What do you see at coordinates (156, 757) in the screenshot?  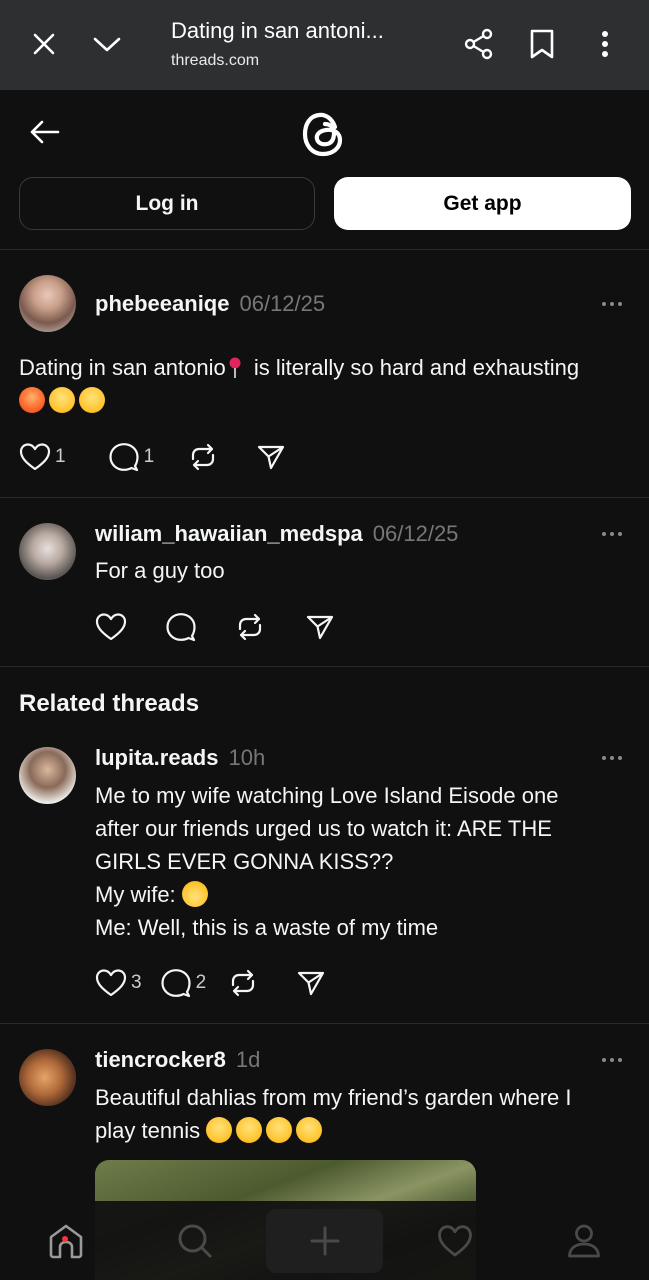 I see `username-link: lupita.reads` at bounding box center [156, 757].